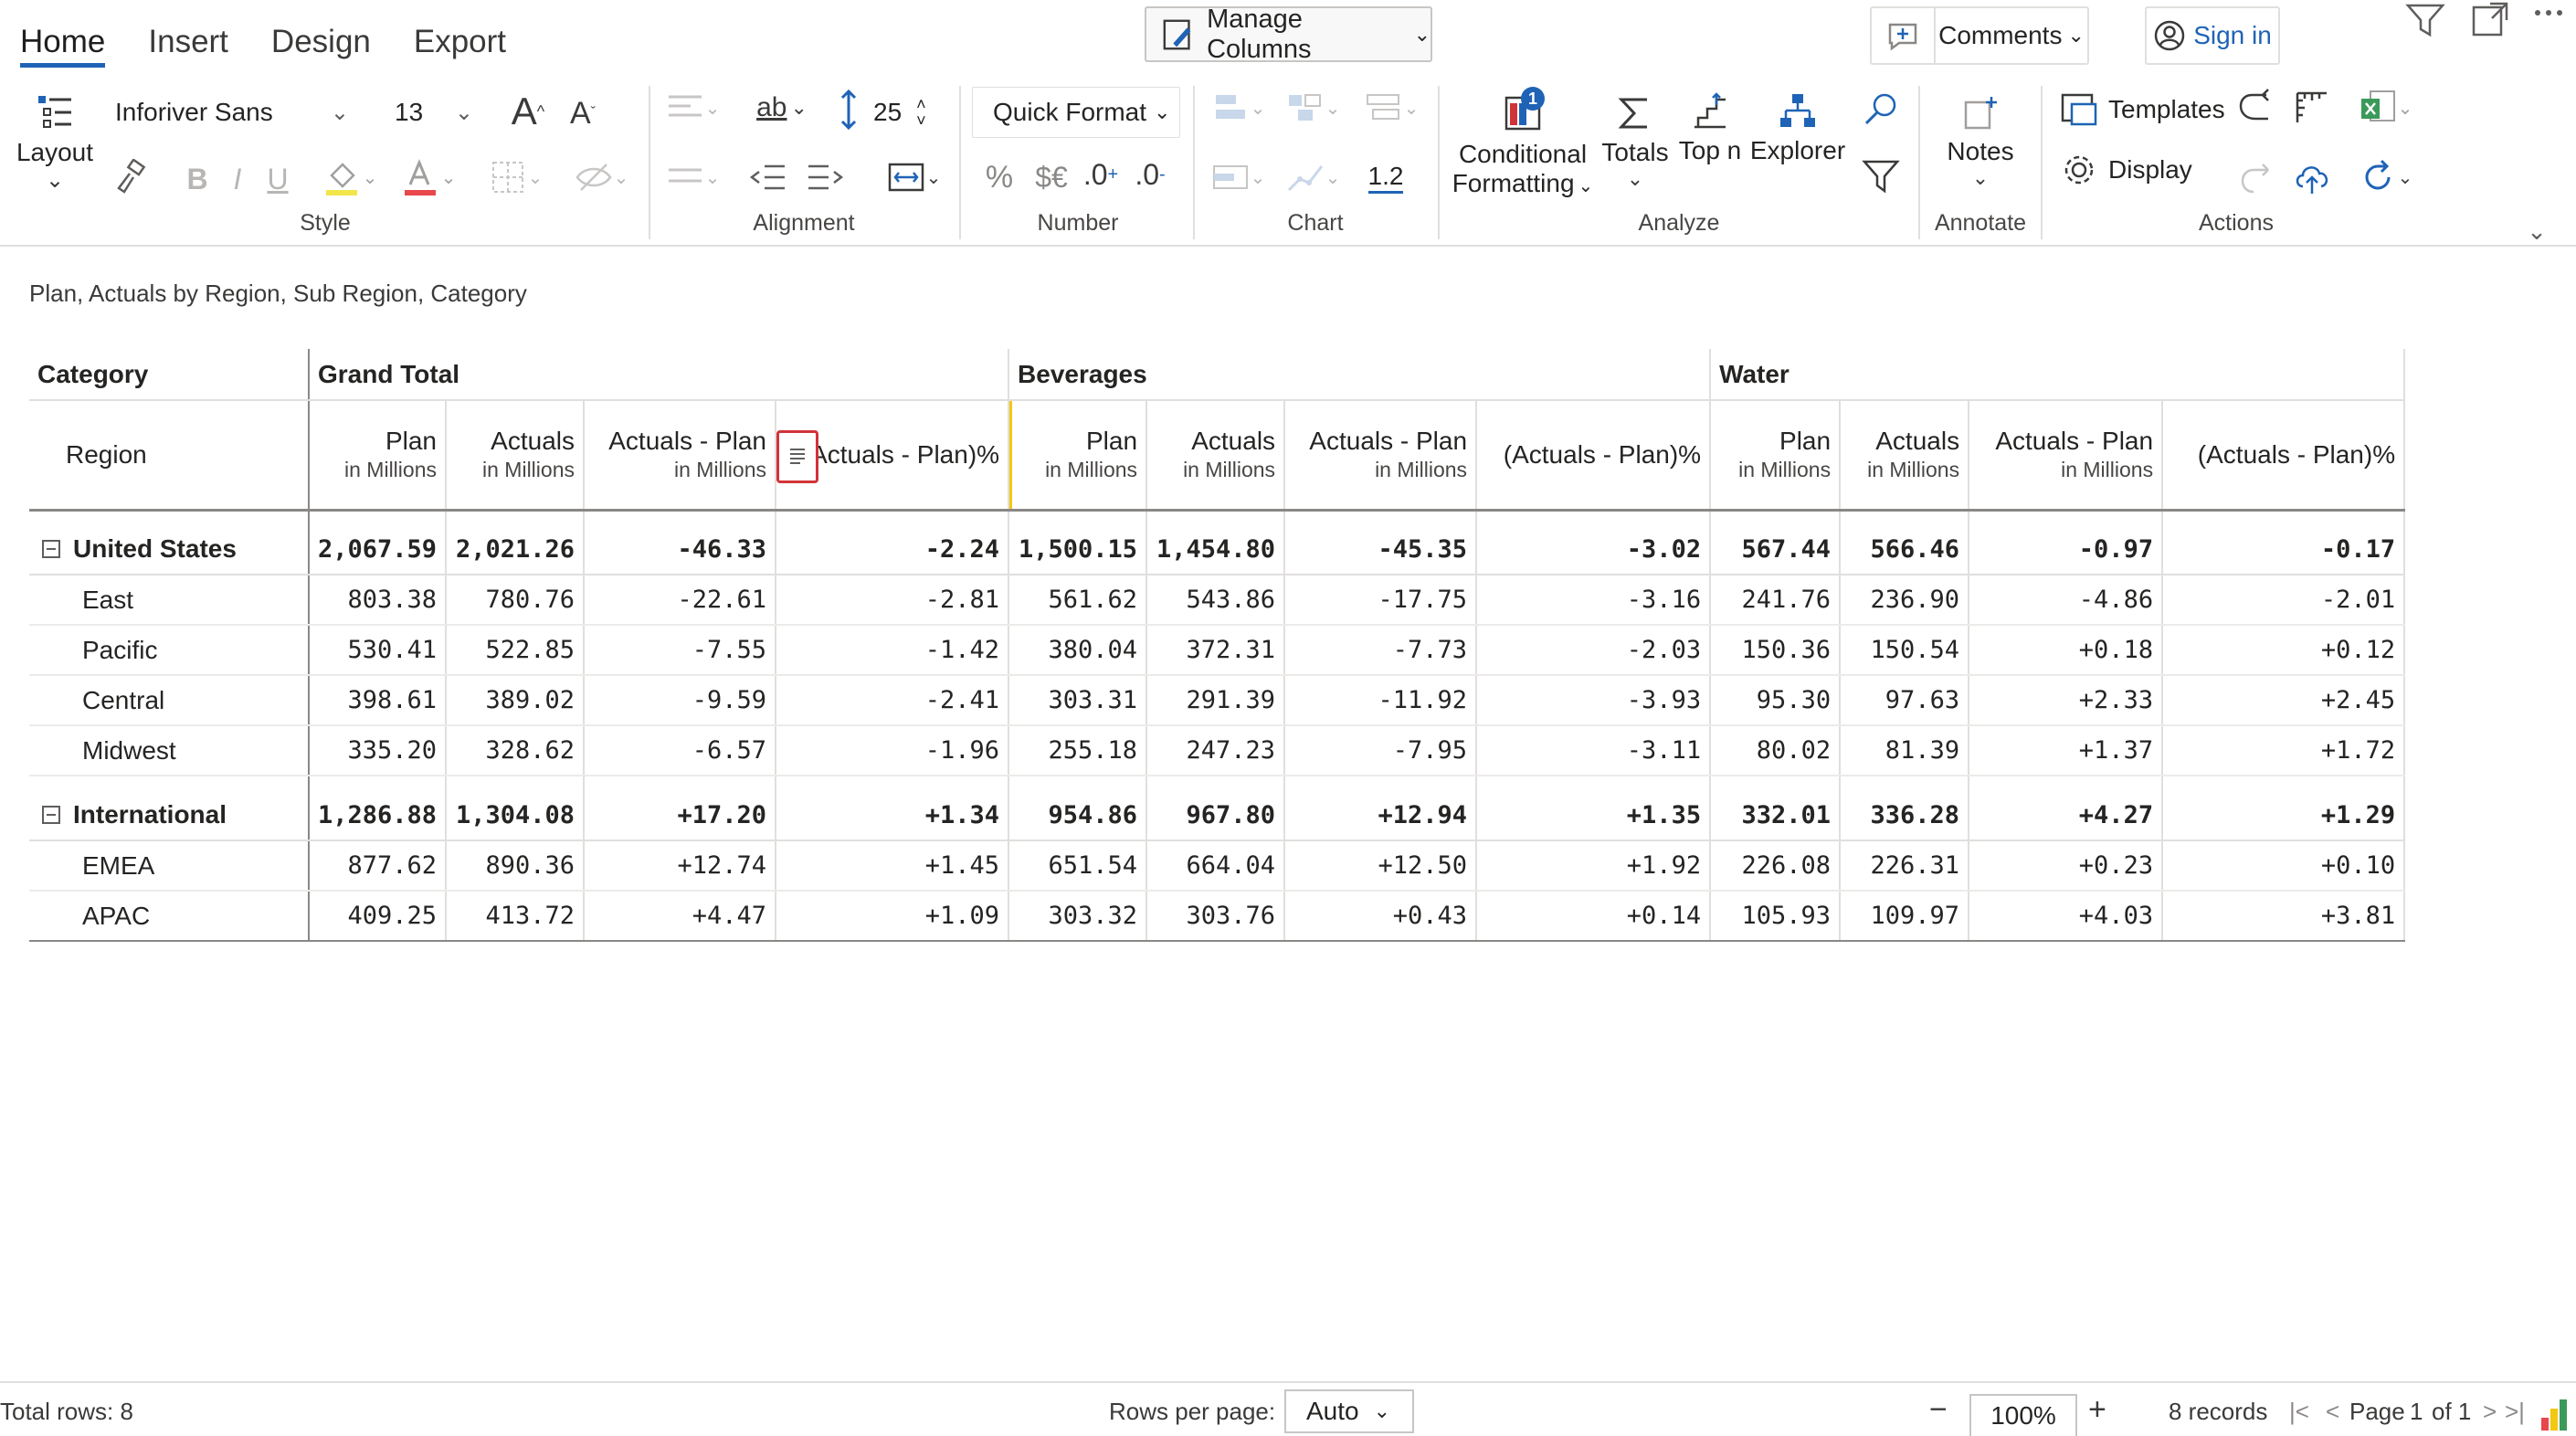 The height and width of the screenshot is (1436, 2576). I want to click on value-cell: -3.11, so click(1594, 750).